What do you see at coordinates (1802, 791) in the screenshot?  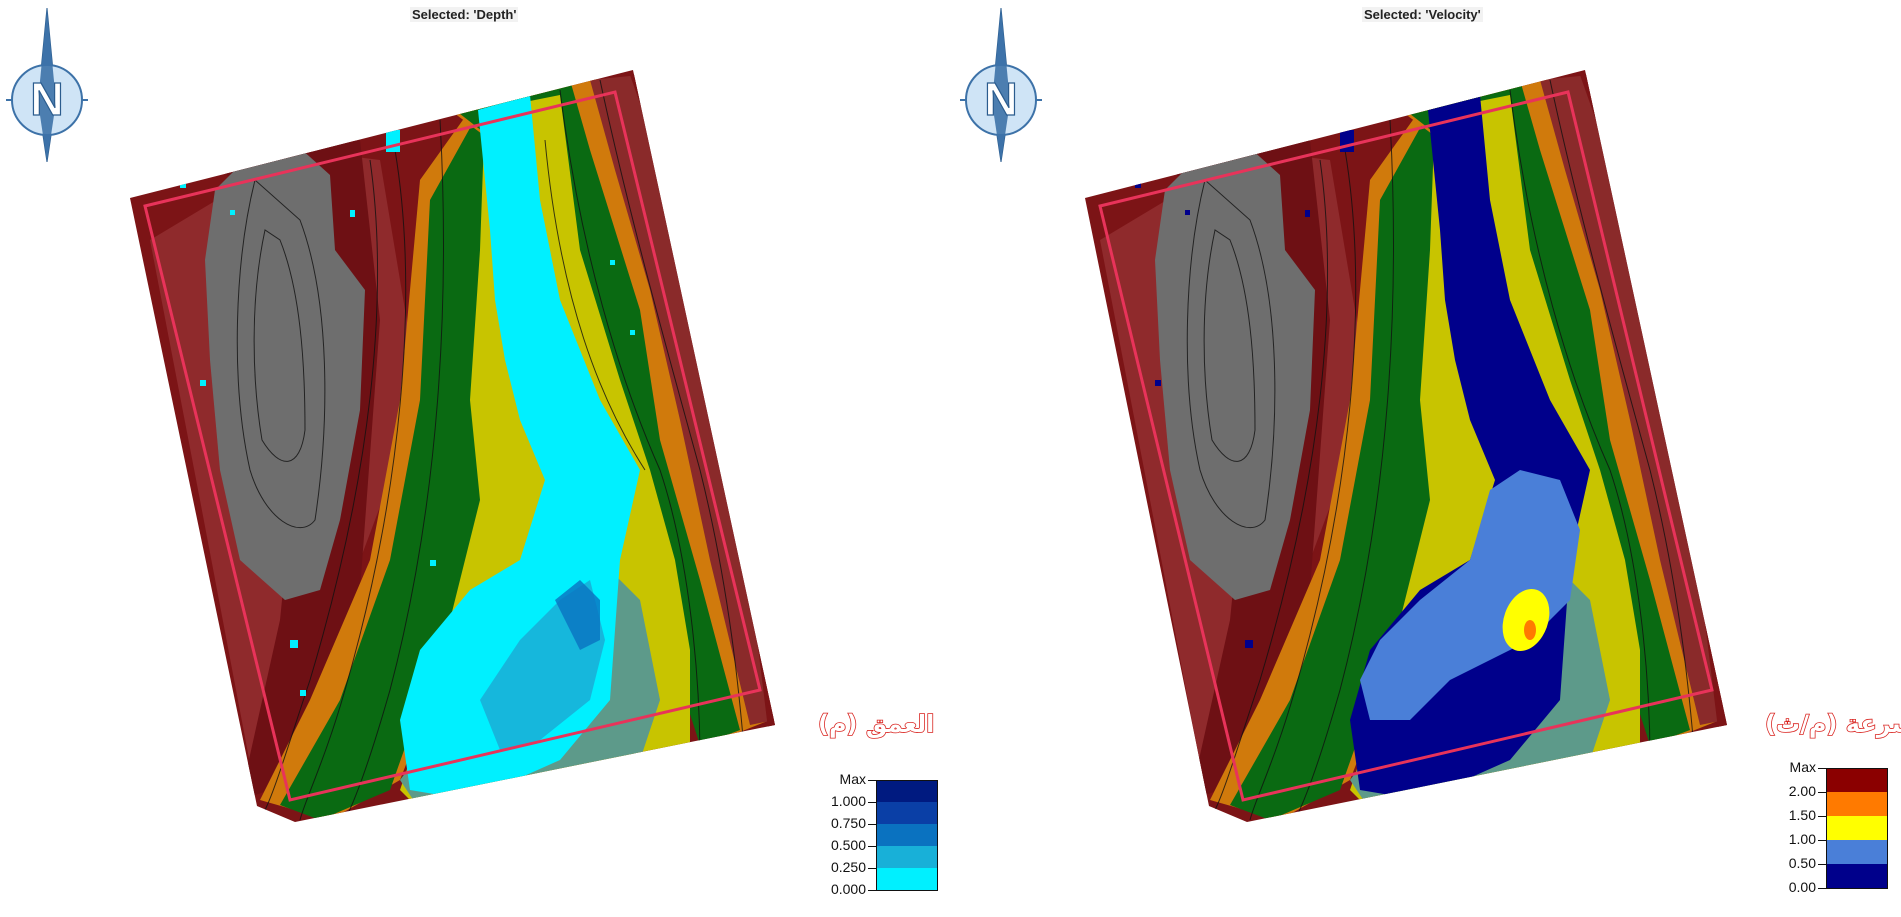 I see `legend-label: 2.00` at bounding box center [1802, 791].